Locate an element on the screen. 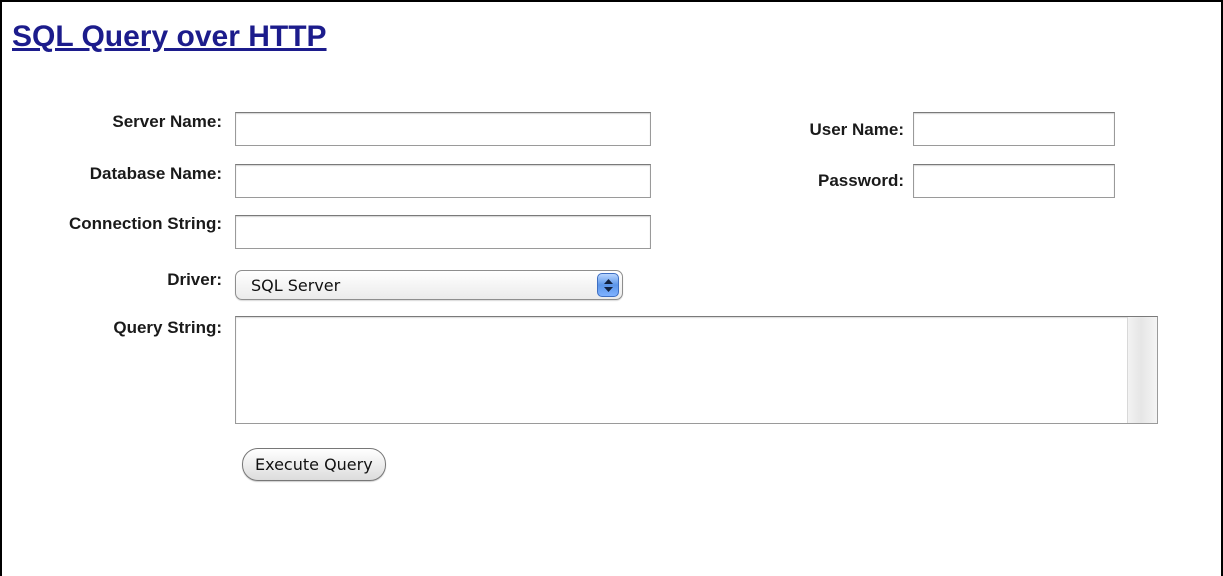 This screenshot has height=576, width=1223. user-name-label: User Name: is located at coordinates (857, 129).